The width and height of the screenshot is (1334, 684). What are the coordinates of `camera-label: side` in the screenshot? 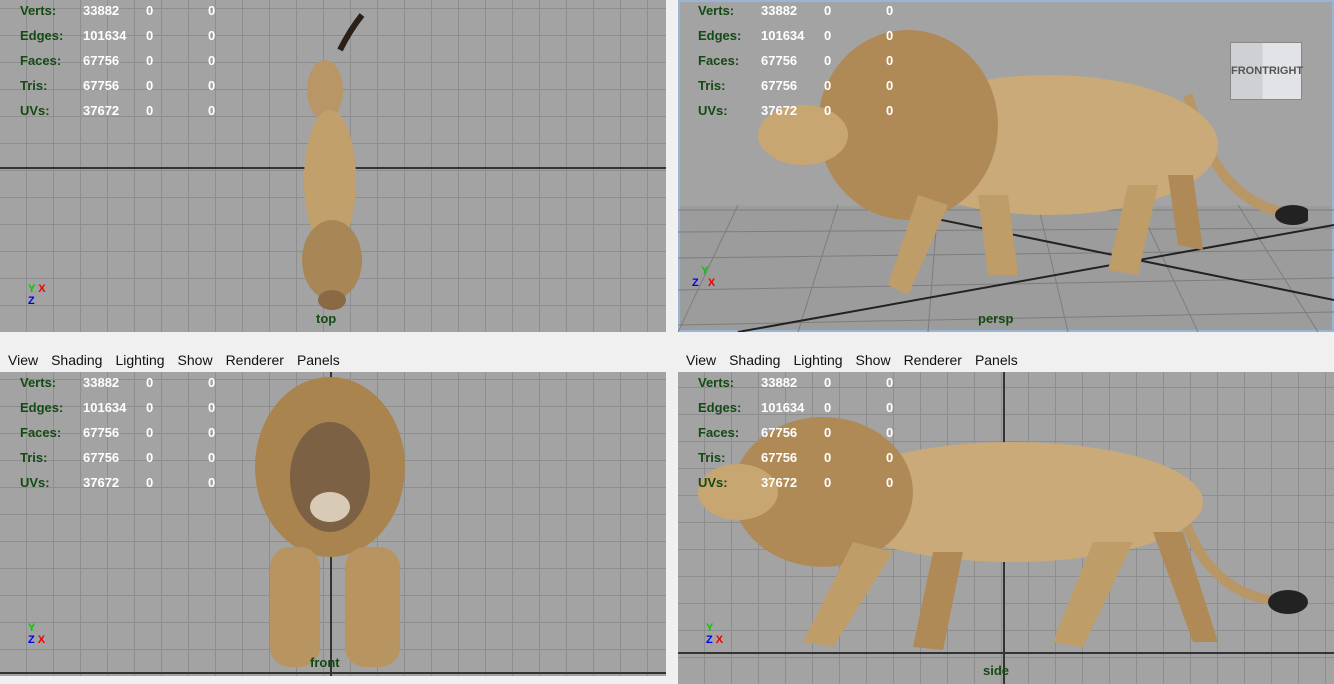 It's located at (996, 670).